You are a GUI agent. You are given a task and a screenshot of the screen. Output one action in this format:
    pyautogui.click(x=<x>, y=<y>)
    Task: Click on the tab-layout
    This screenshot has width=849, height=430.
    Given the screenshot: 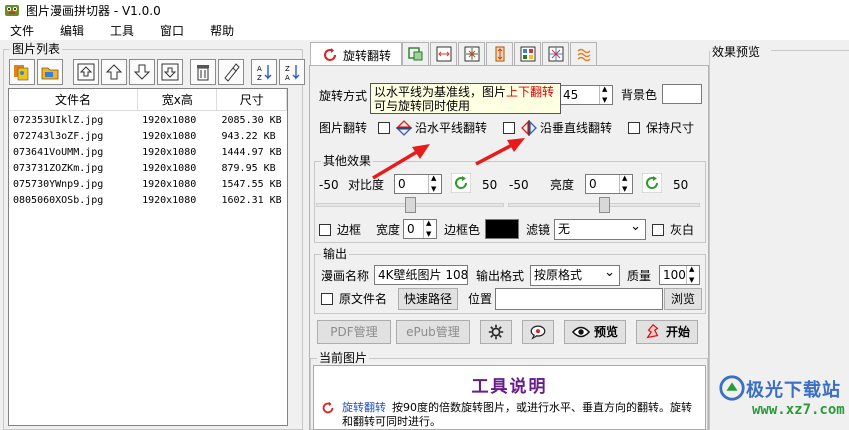 What is the action you would take?
    pyautogui.click(x=555, y=54)
    